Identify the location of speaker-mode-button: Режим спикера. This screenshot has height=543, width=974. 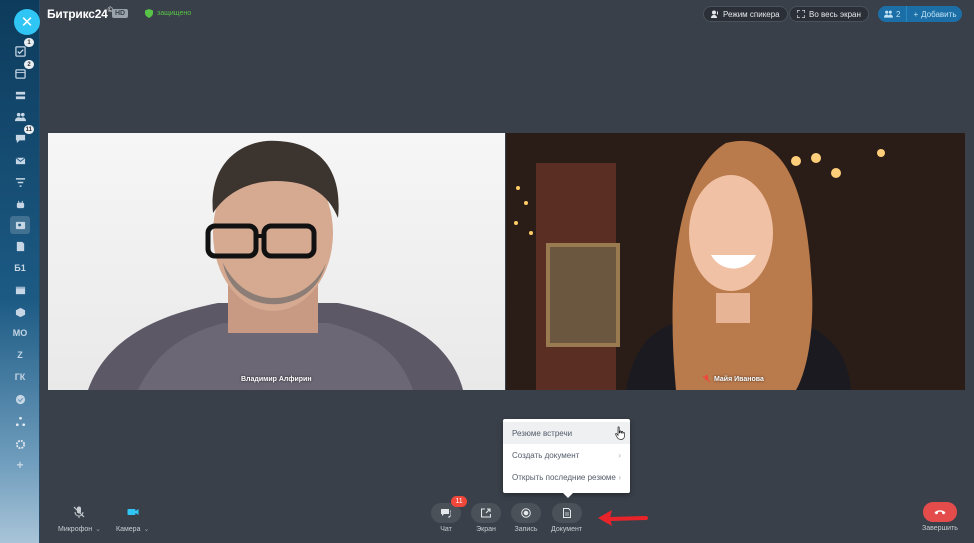
(745, 14).